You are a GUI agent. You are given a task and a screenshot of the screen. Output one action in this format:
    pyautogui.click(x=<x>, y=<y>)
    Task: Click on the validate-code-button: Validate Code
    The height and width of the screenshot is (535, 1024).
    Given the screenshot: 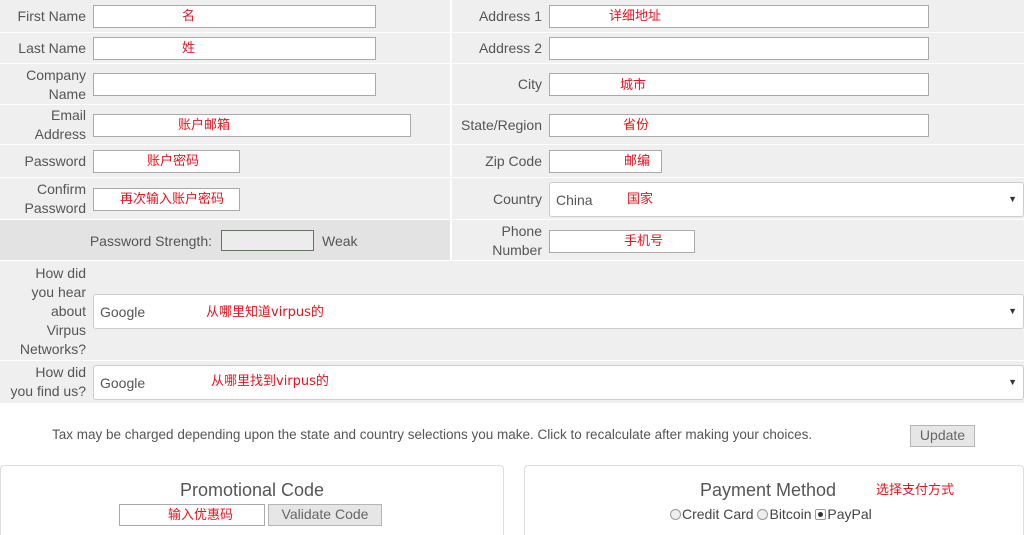 What is the action you would take?
    pyautogui.click(x=325, y=515)
    